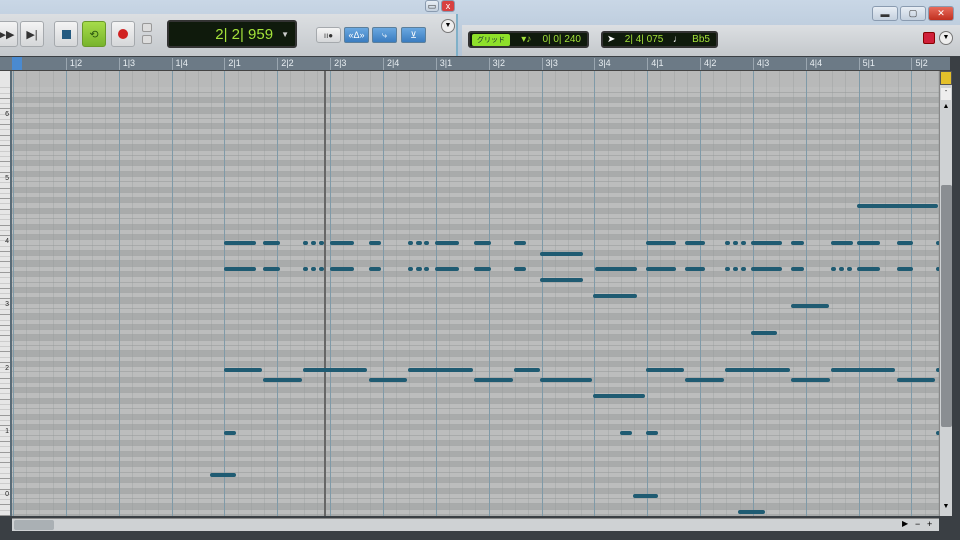 The width and height of the screenshot is (960, 540). What do you see at coordinates (448, 6) in the screenshot?
I see `close-panel-button: x` at bounding box center [448, 6].